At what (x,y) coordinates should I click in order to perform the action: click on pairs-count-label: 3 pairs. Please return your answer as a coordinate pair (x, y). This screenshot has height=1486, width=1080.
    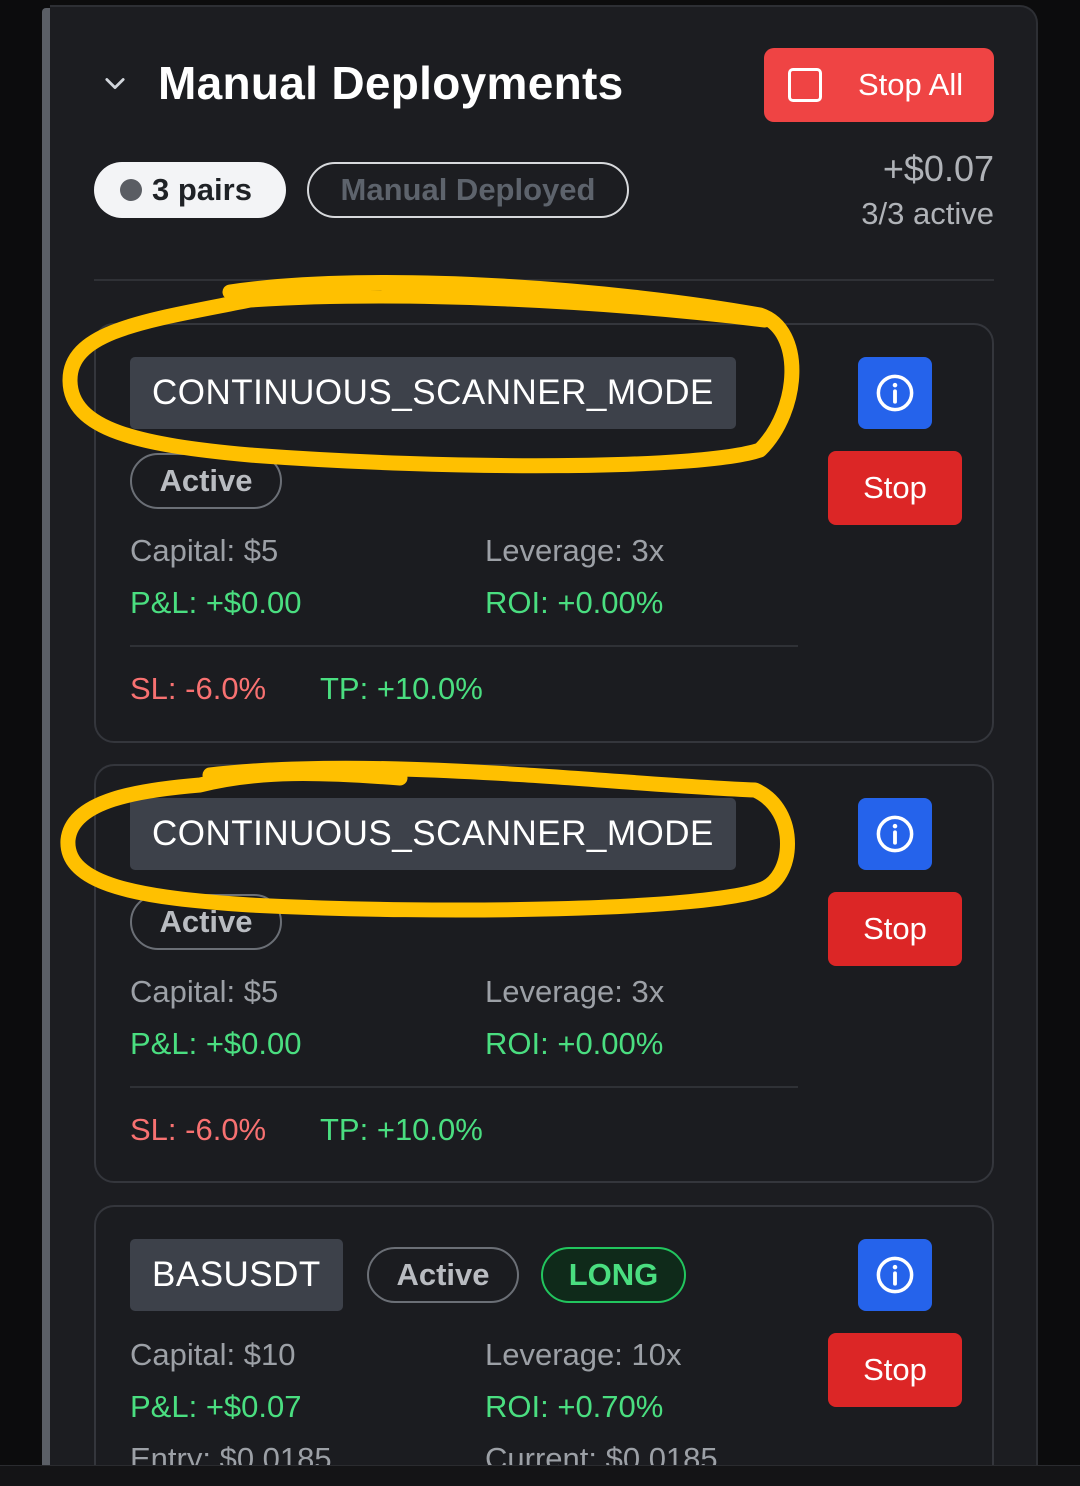
    Looking at the image, I should click on (202, 189).